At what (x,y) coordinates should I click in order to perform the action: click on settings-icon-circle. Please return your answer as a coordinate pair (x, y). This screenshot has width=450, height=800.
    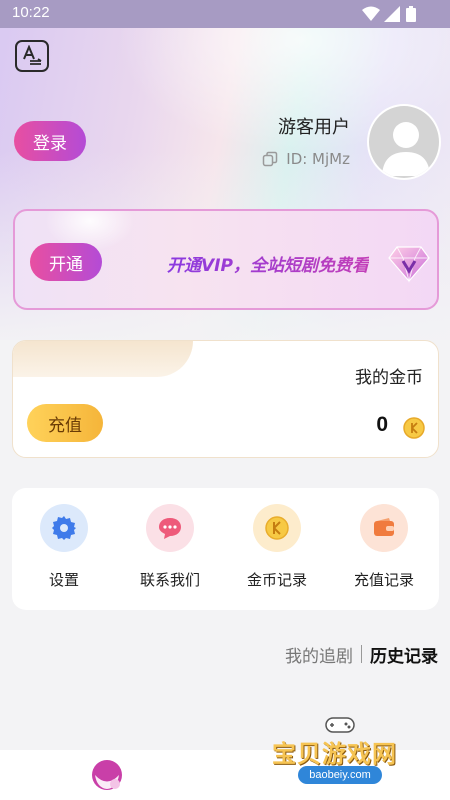
    Looking at the image, I should click on (64, 528).